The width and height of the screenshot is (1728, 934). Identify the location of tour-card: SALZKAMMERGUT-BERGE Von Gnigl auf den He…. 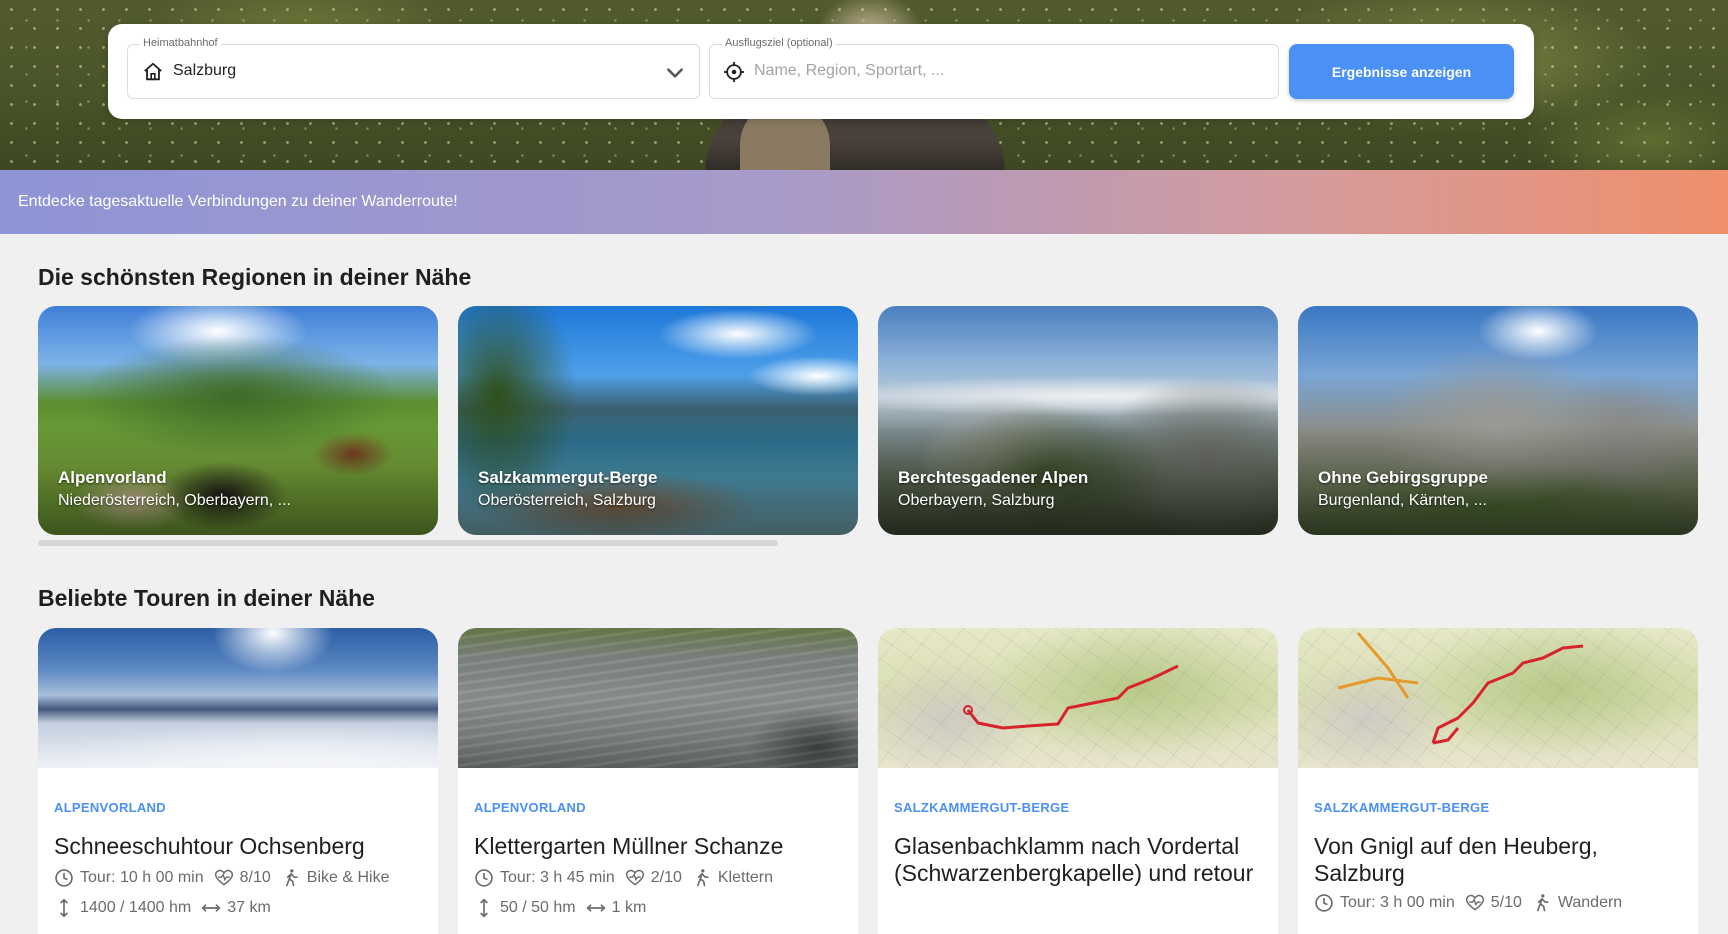
(1498, 781).